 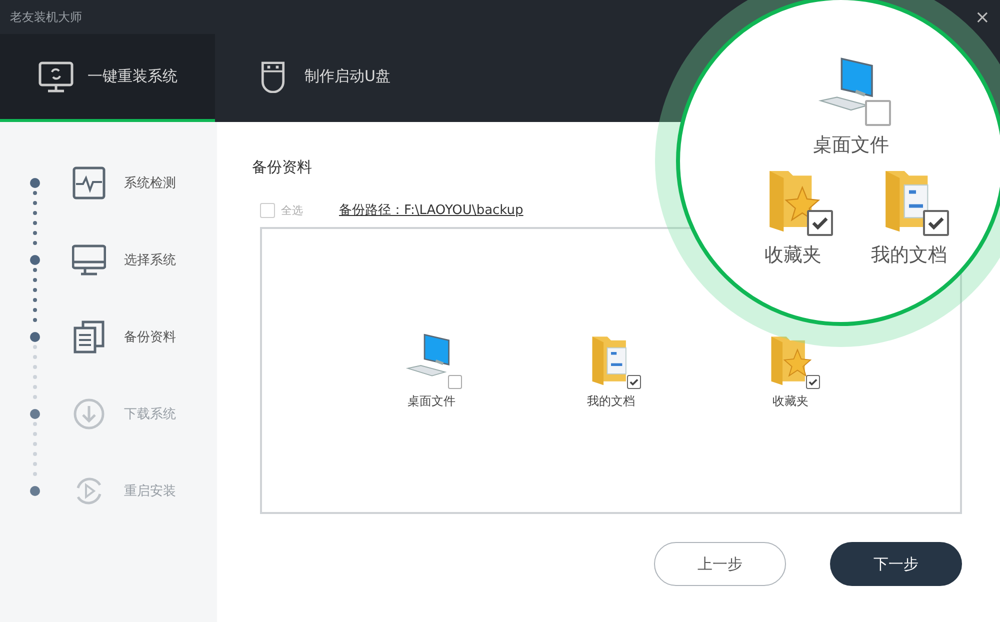 I want to click on documents-icon, so click(x=89, y=337).